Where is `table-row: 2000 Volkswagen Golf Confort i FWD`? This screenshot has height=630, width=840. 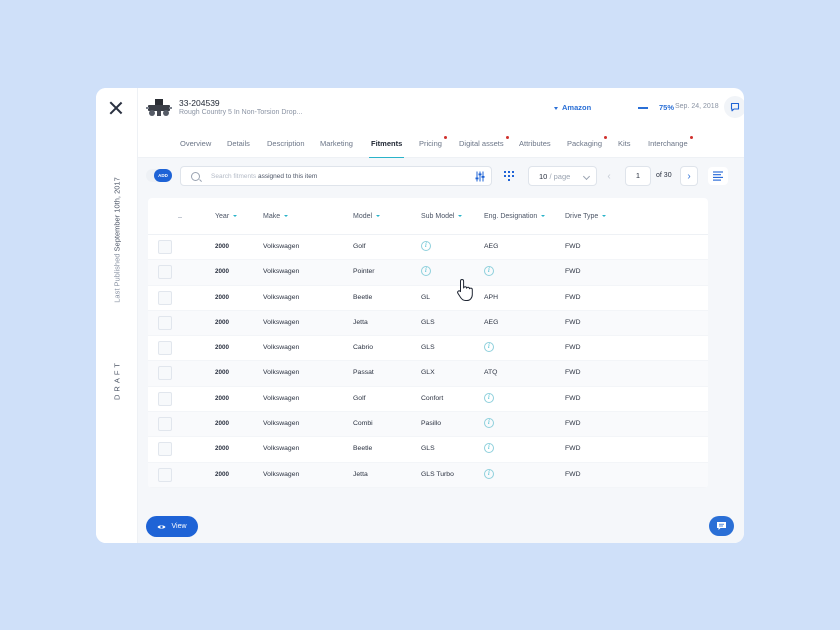 table-row: 2000 Volkswagen Golf Confort i FWD is located at coordinates (428, 400).